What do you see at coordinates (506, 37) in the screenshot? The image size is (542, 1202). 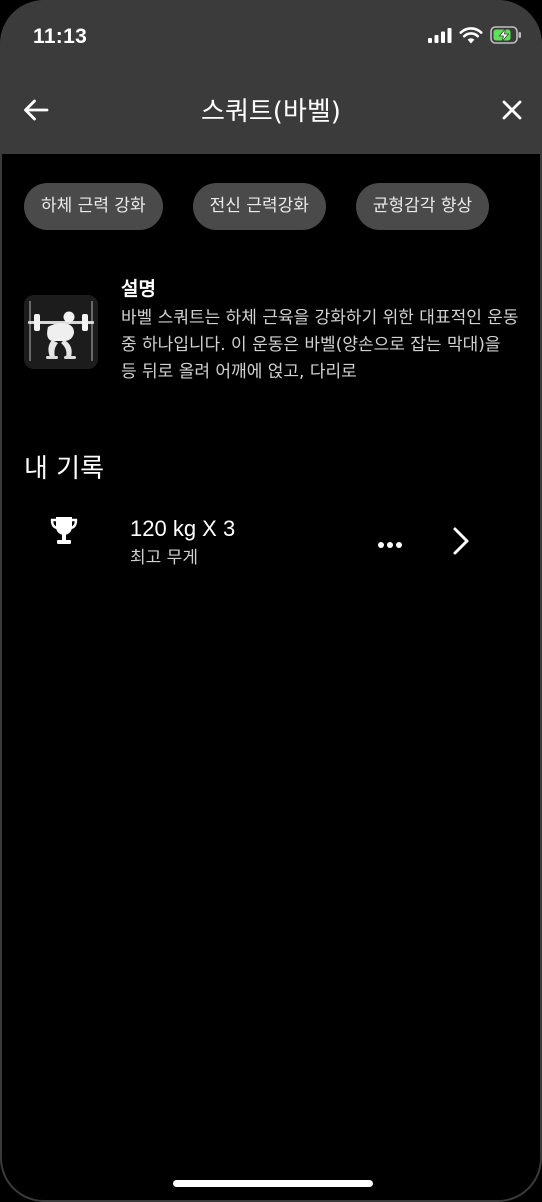 I see `battery-charging-icon` at bounding box center [506, 37].